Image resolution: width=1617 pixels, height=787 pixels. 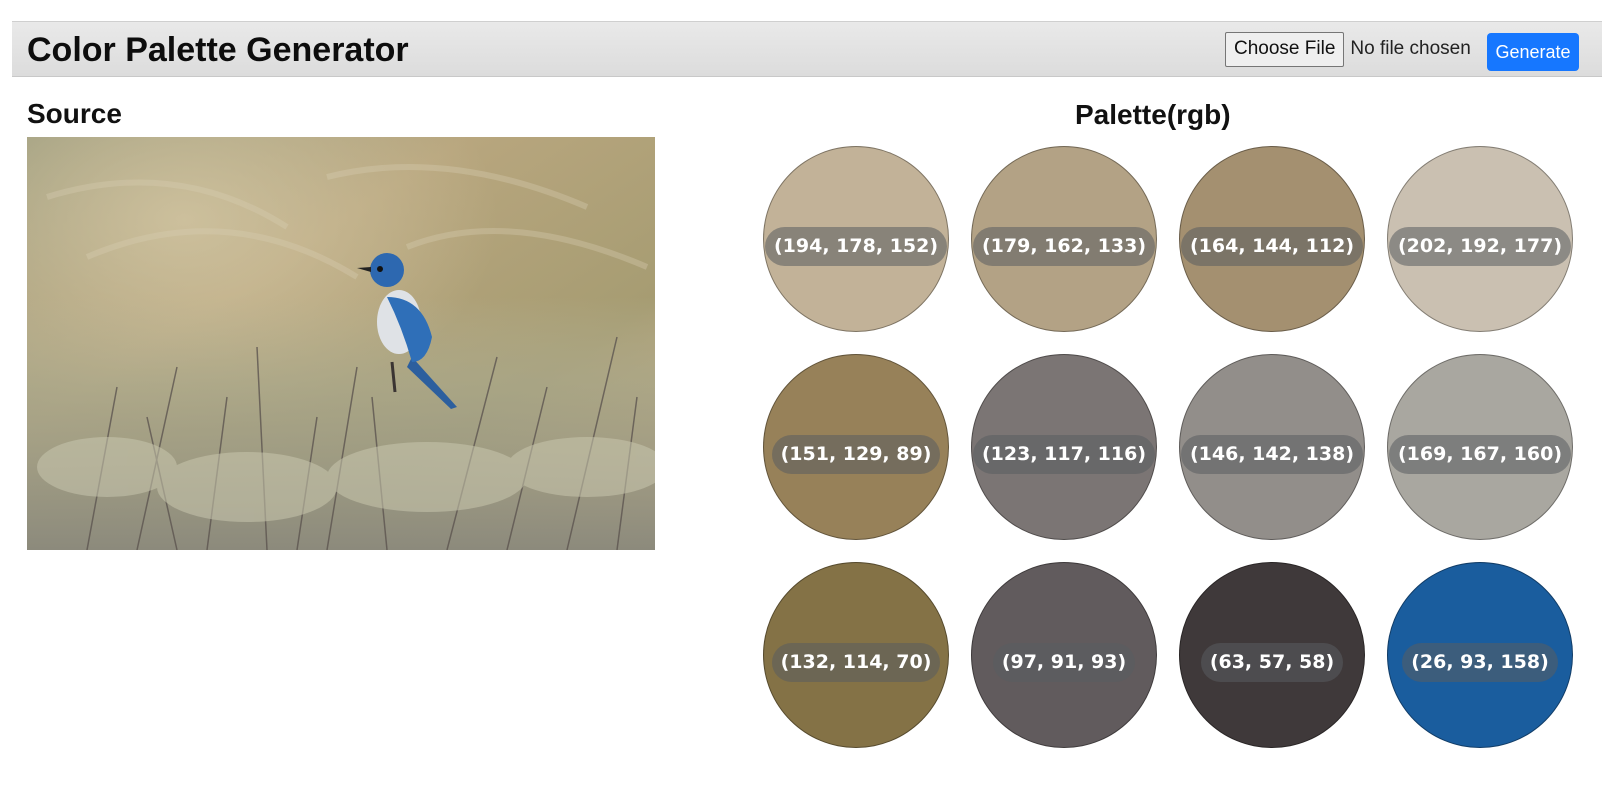 I want to click on palette-swatch: (179, 162, 133), so click(x=1064, y=239).